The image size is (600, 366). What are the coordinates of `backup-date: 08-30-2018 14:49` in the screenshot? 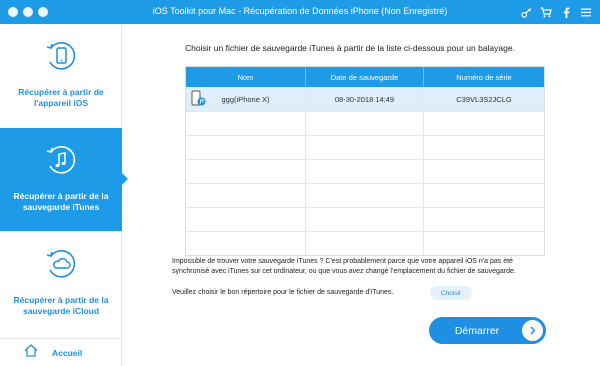 It's located at (365, 99).